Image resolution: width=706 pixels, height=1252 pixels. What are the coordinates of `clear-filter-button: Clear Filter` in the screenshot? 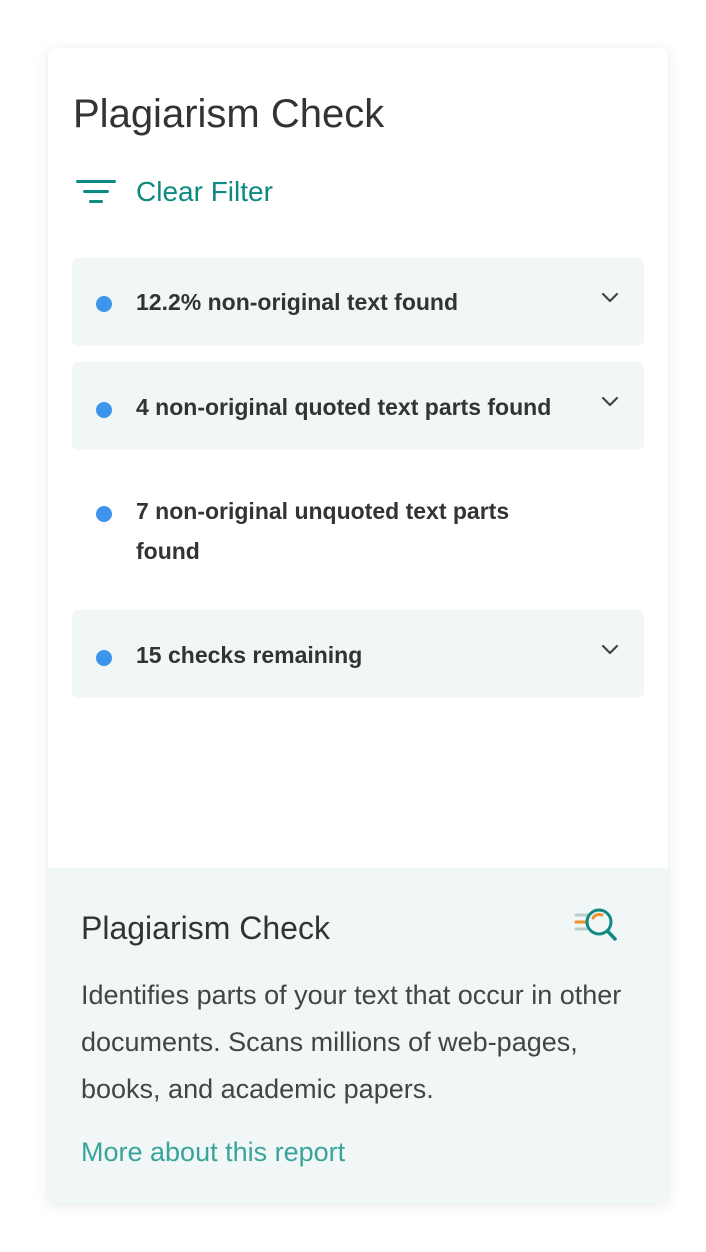 It's located at (174, 192).